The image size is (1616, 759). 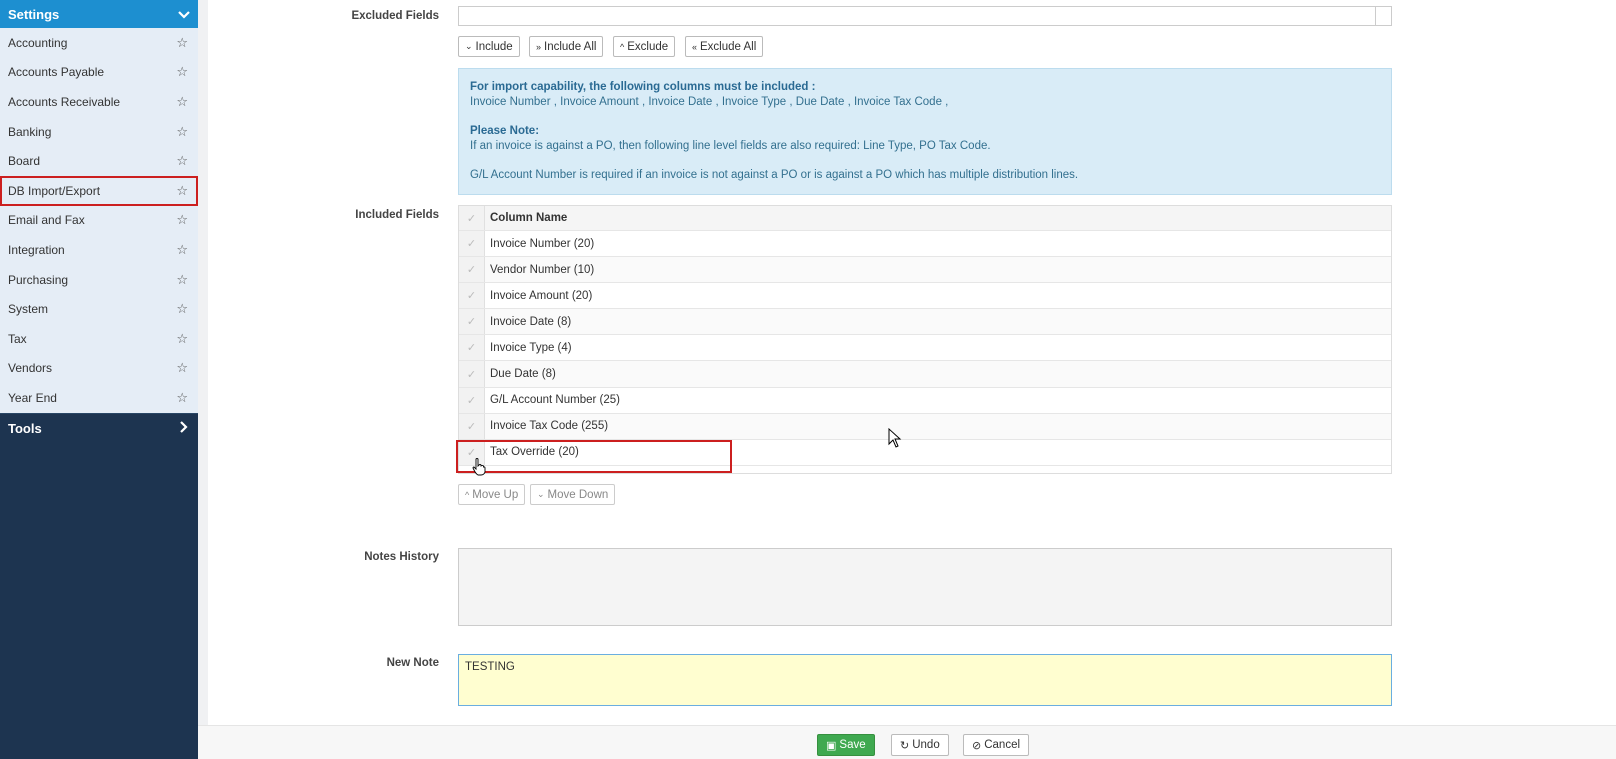 I want to click on tools-title: Tools, so click(x=25, y=429).